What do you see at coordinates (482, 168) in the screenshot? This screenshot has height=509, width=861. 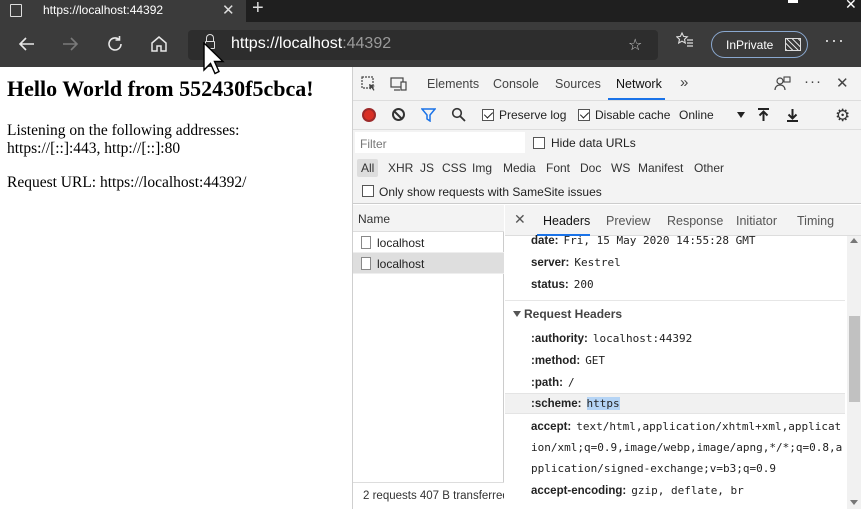 I see `type-img: Img` at bounding box center [482, 168].